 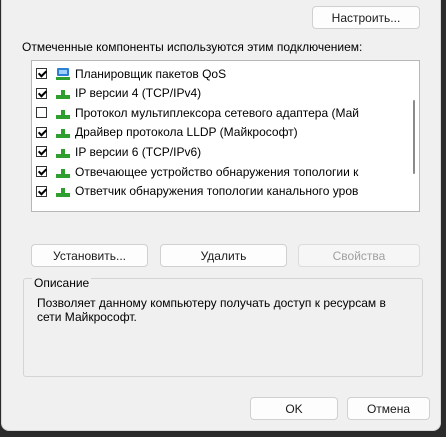 I want to click on scrollbar-thumb, so click(x=414, y=137).